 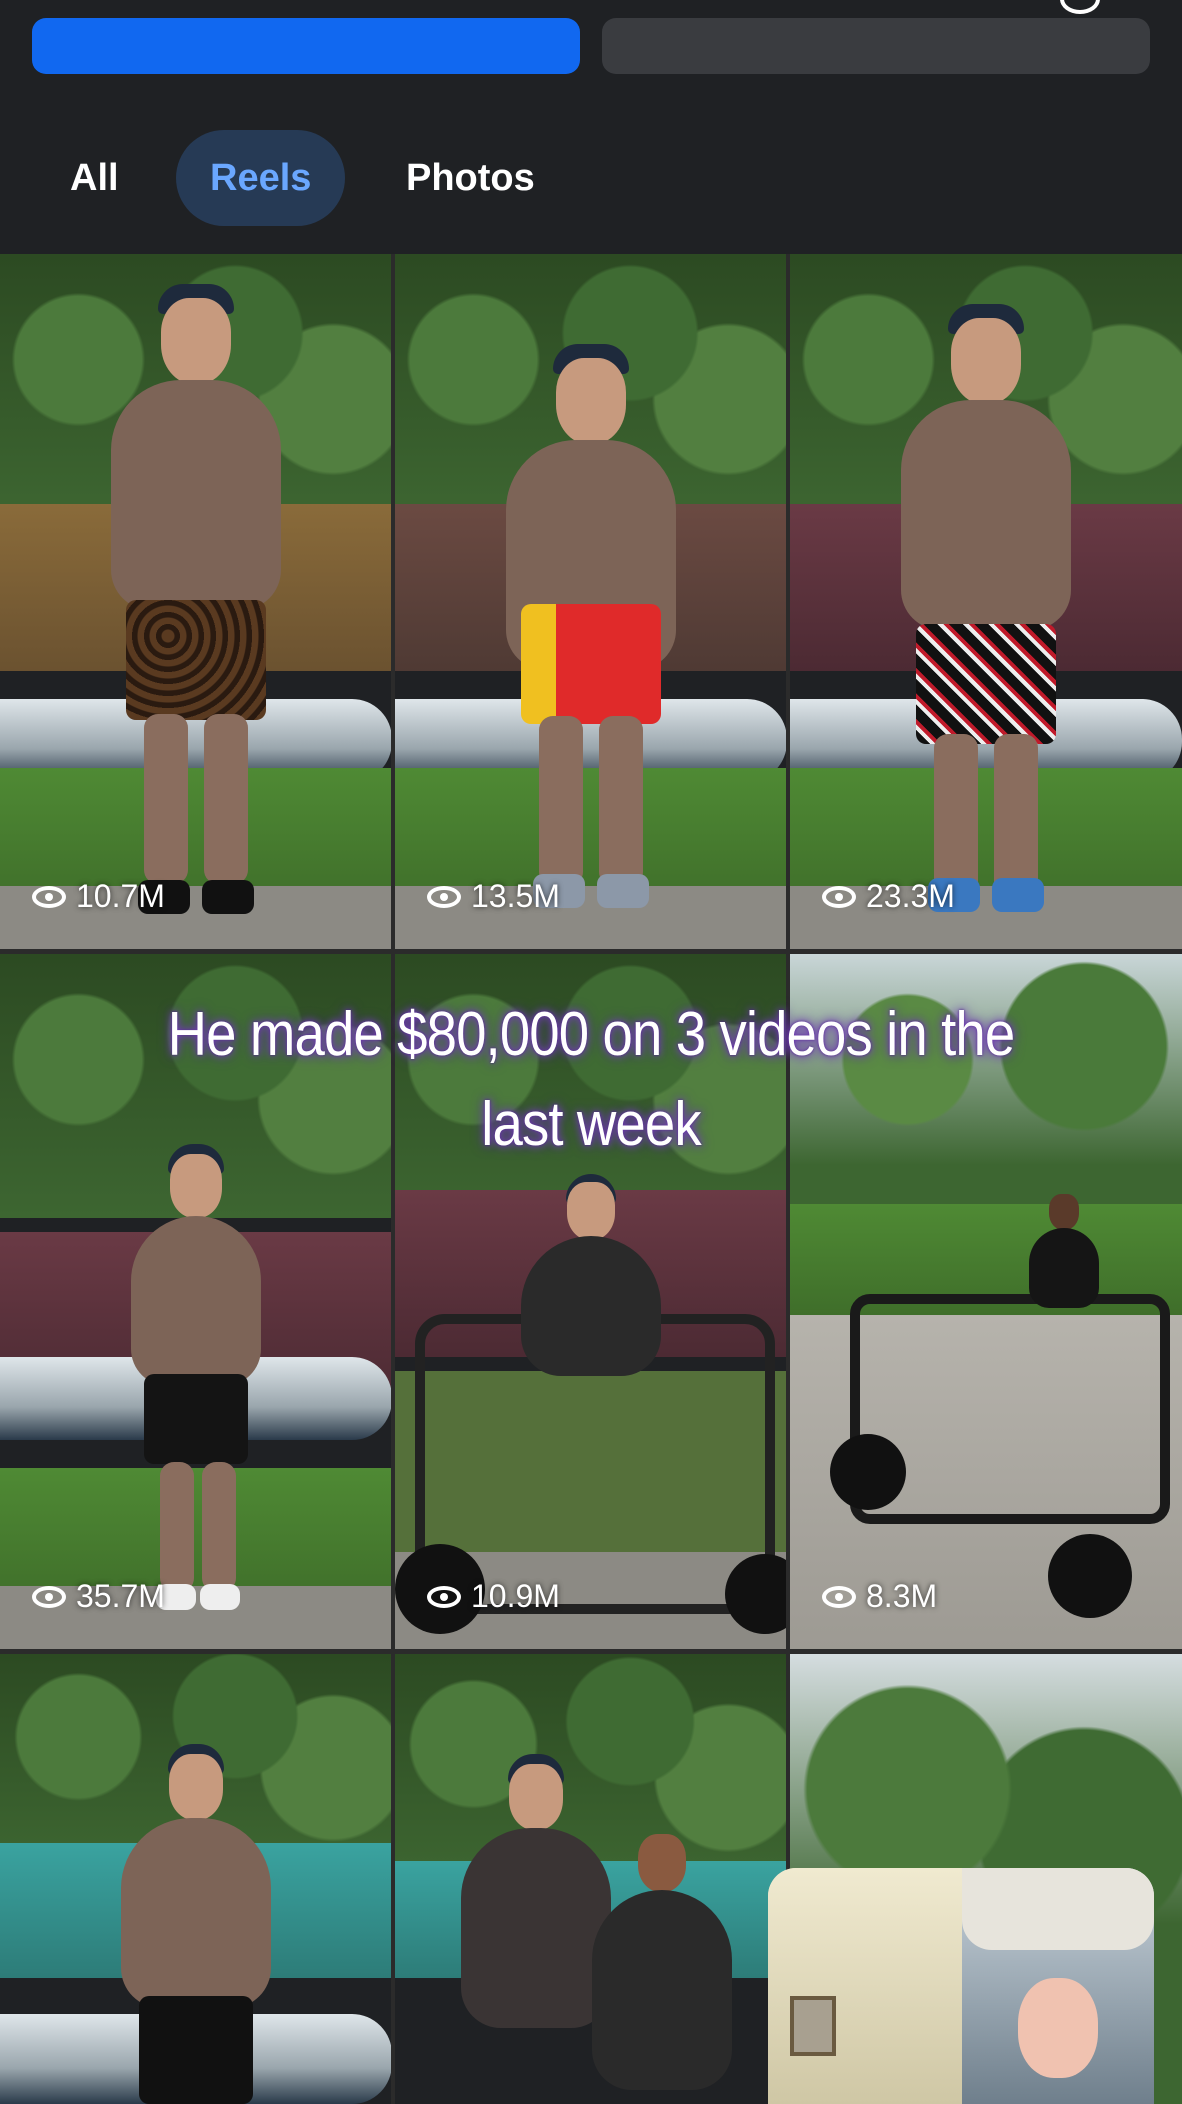 I want to click on reel-thumbnail: 13.5M, so click(x=591, y=601).